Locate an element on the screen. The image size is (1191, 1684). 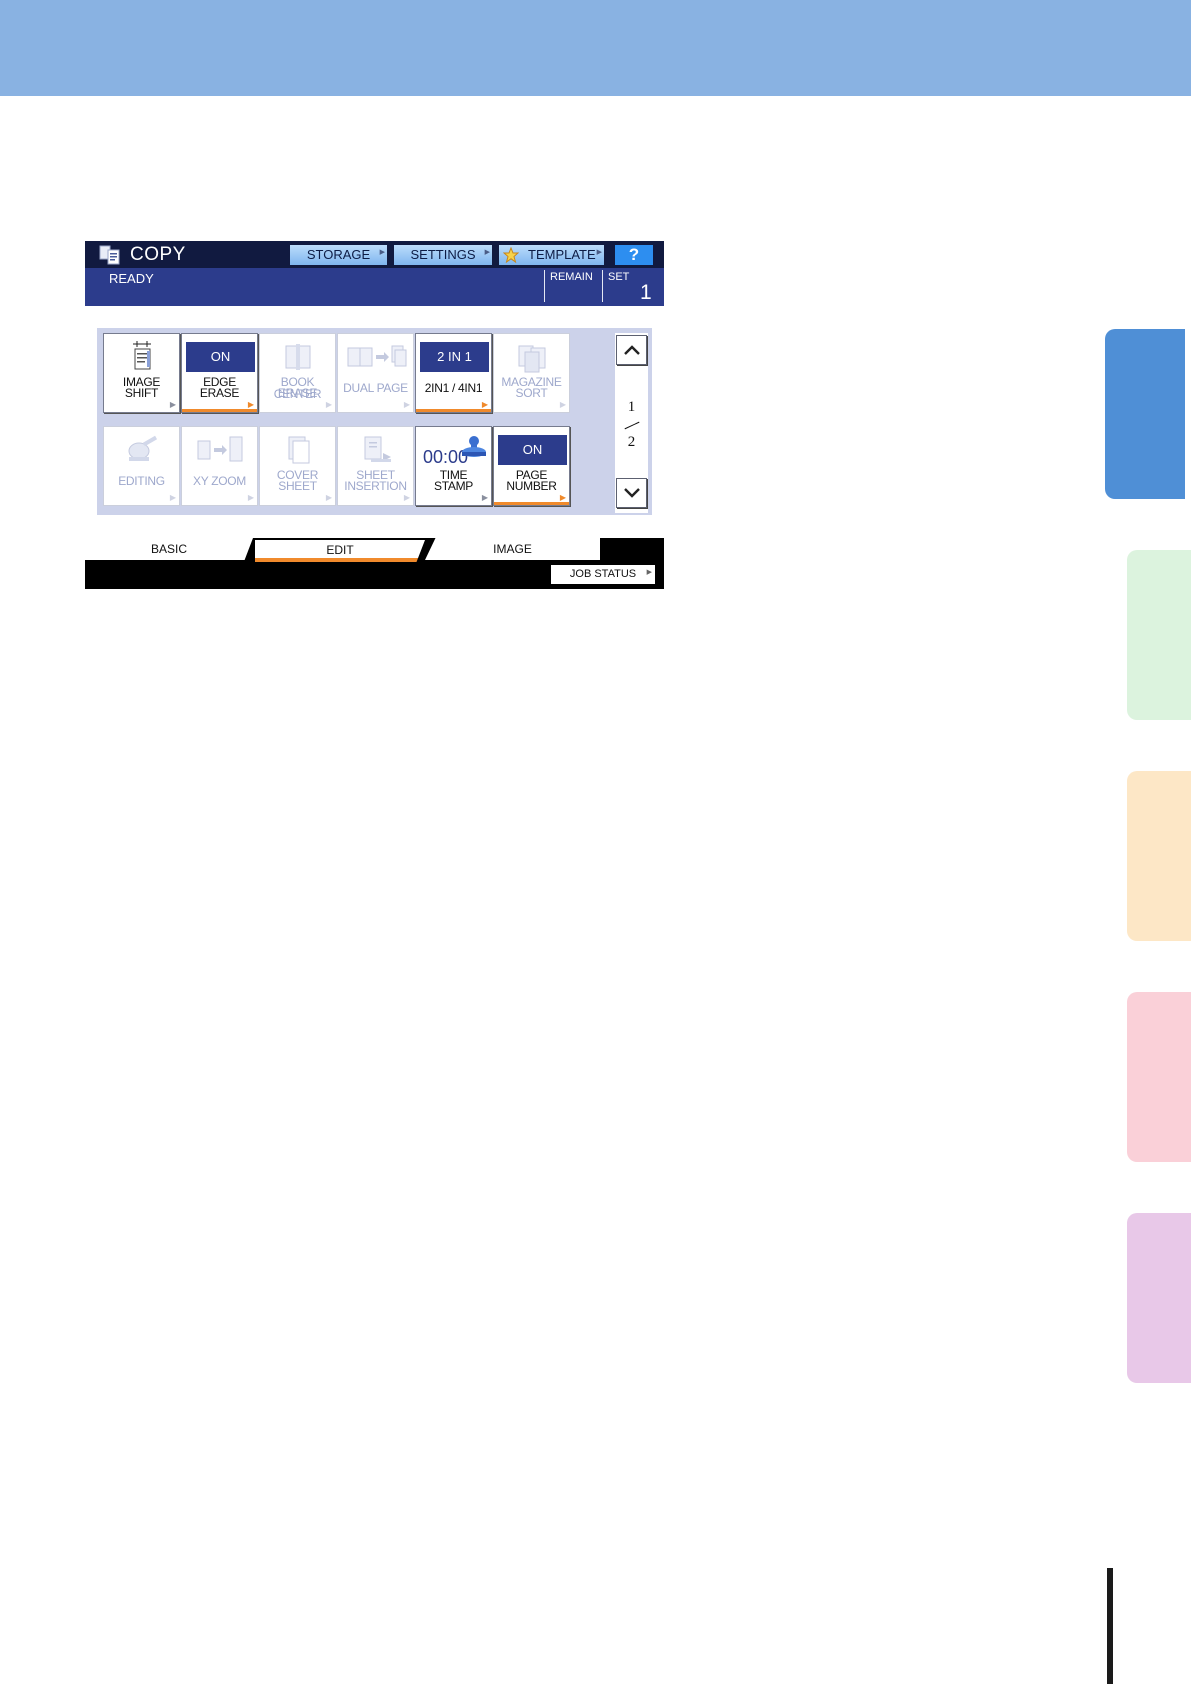
cover-sheet-button: COVER SHEET ▶ is located at coordinates (297, 466).